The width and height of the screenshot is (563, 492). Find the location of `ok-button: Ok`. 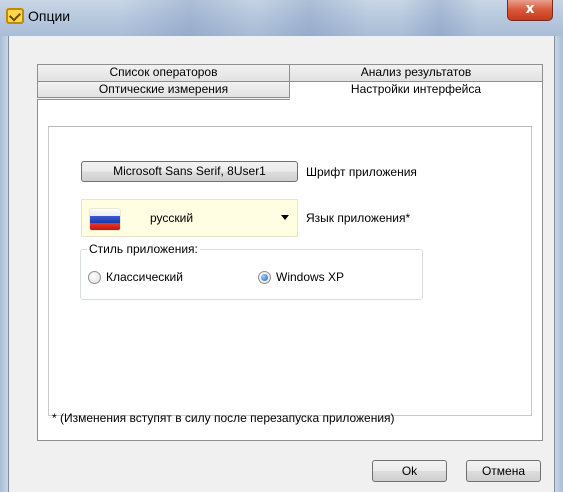

ok-button: Ok is located at coordinates (409, 471).